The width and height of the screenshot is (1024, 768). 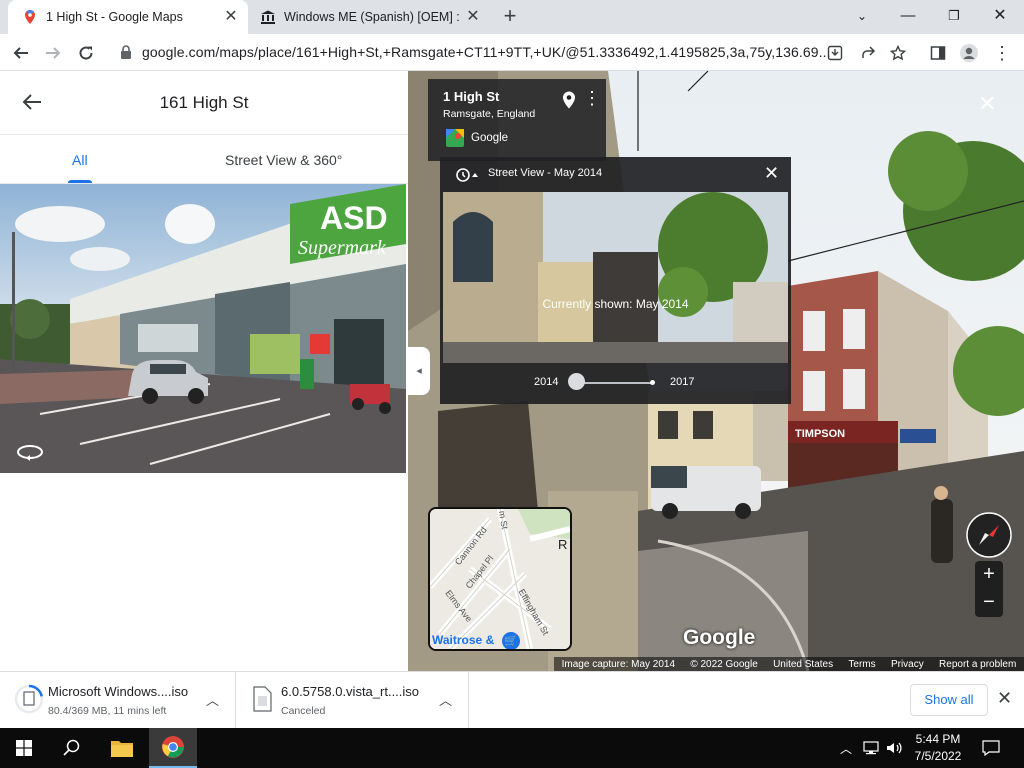 I want to click on tab-search-chevron-icon: ⌄, so click(x=862, y=16).